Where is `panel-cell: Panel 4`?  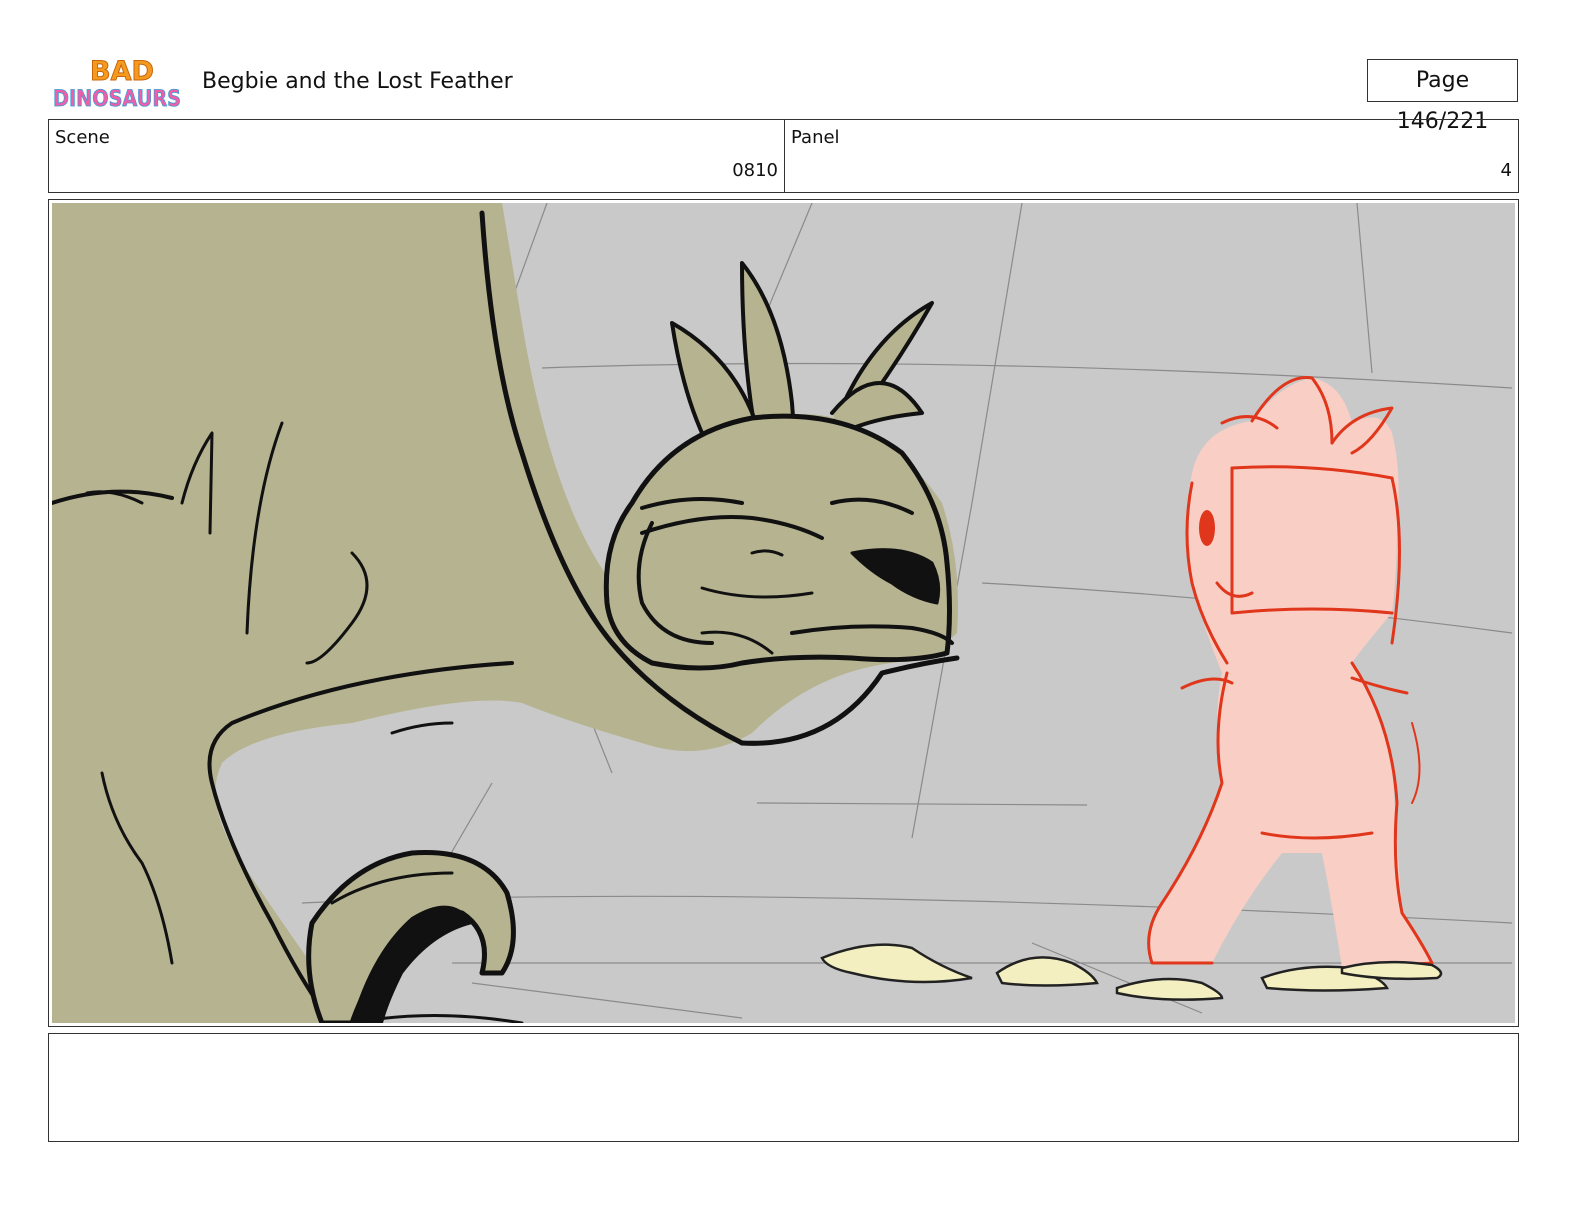 panel-cell: Panel 4 is located at coordinates (1151, 156).